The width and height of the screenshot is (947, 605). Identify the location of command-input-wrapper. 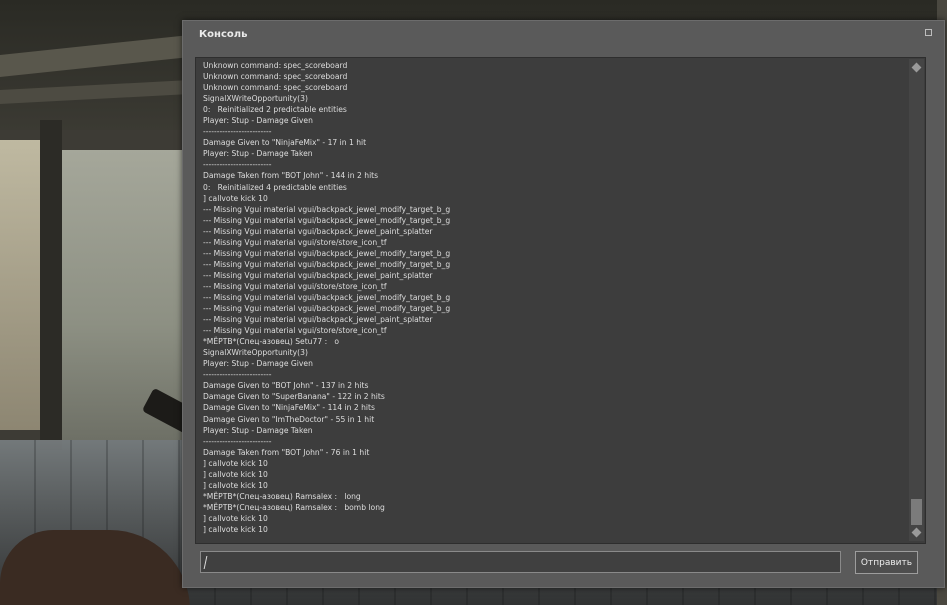
(520, 562).